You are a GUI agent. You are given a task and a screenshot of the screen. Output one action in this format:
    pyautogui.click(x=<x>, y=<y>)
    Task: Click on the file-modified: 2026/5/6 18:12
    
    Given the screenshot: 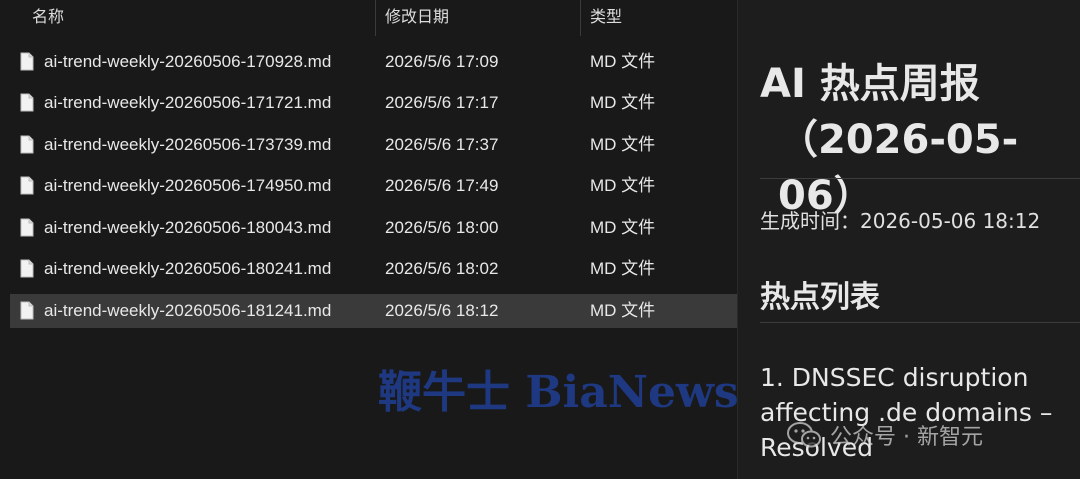 What is the action you would take?
    pyautogui.click(x=442, y=310)
    